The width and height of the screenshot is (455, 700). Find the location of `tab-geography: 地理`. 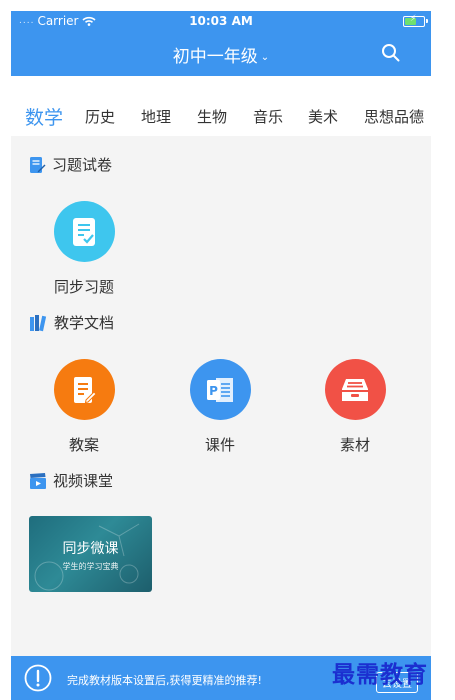

tab-geography: 地理 is located at coordinates (156, 116).